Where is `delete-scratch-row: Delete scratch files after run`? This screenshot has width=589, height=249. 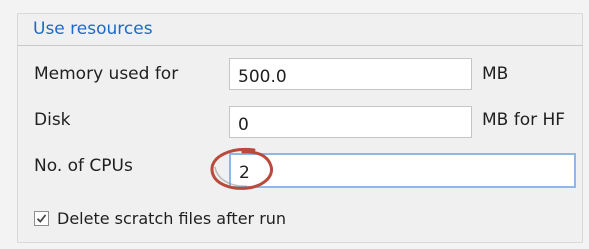 delete-scratch-row: Delete scratch files after run is located at coordinates (160, 218).